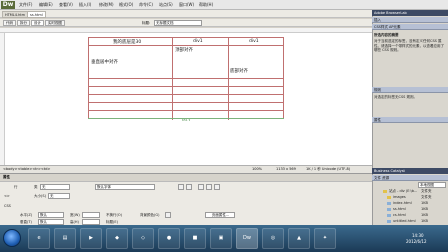 This screenshot has height=252, width=448. What do you see at coordinates (46, 5) in the screenshot?
I see `menu-edit: 编辑(E)` at bounding box center [46, 5].